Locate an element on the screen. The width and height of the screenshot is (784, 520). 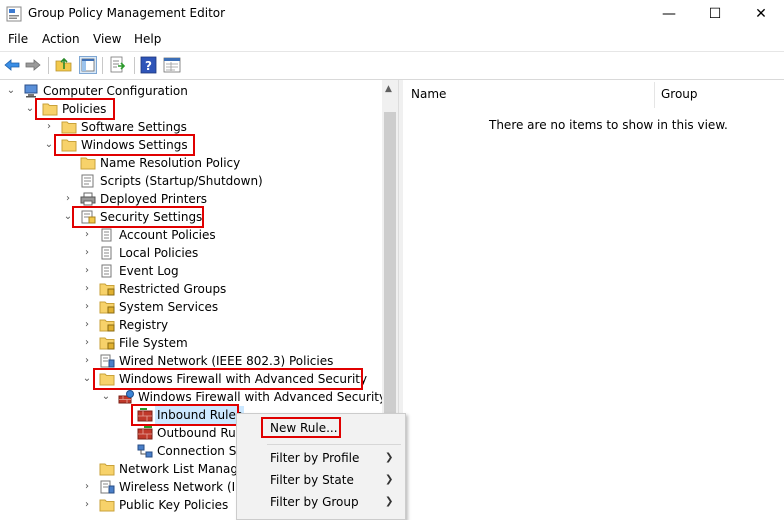
tree-item-file-system: › File System is located at coordinates (190, 343).